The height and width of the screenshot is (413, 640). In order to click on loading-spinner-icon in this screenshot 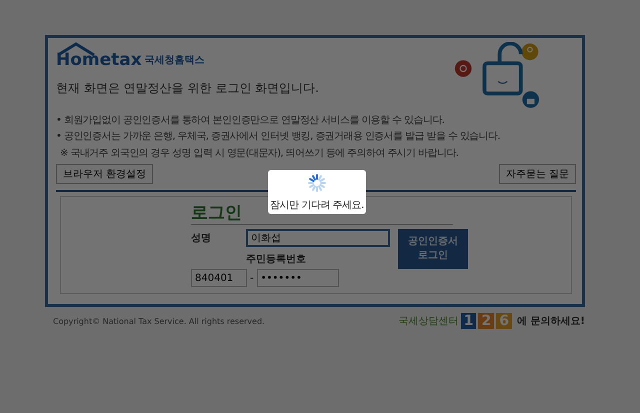, I will do `click(317, 183)`.